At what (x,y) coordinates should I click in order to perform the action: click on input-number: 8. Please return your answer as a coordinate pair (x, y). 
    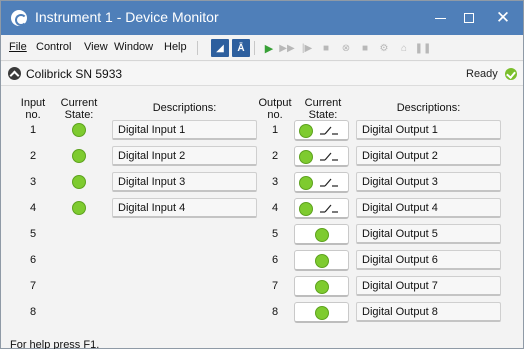
    Looking at the image, I should click on (33, 312).